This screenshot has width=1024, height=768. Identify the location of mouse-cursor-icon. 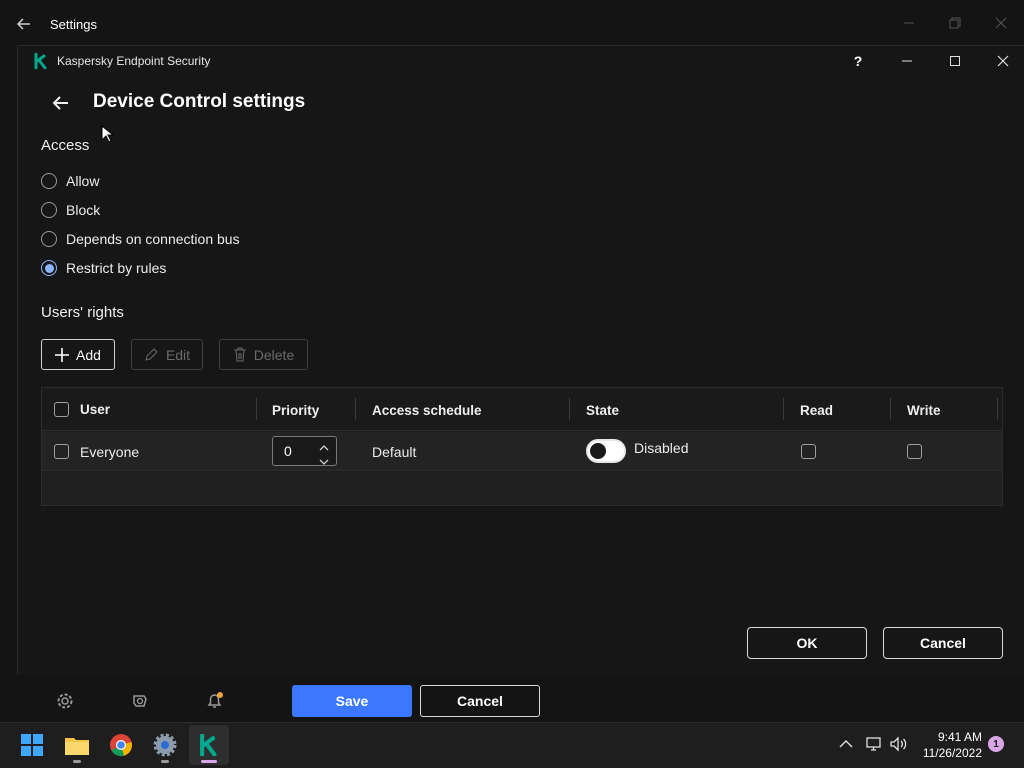
(108, 136).